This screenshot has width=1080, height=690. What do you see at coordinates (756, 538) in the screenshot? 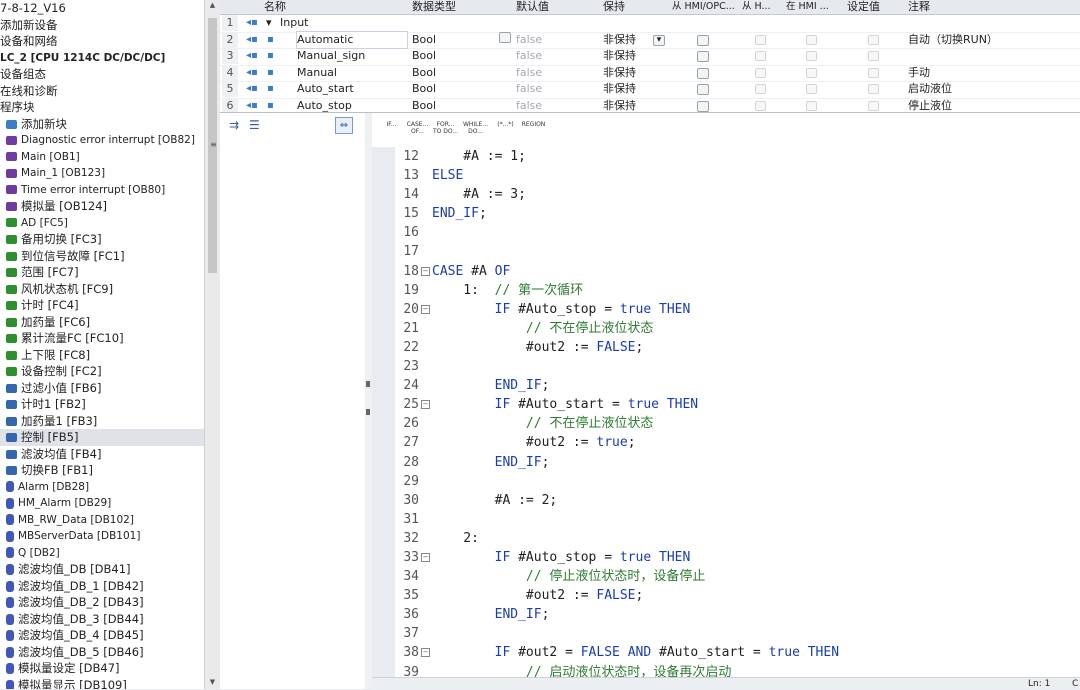
I see `code-line: 2:` at bounding box center [756, 538].